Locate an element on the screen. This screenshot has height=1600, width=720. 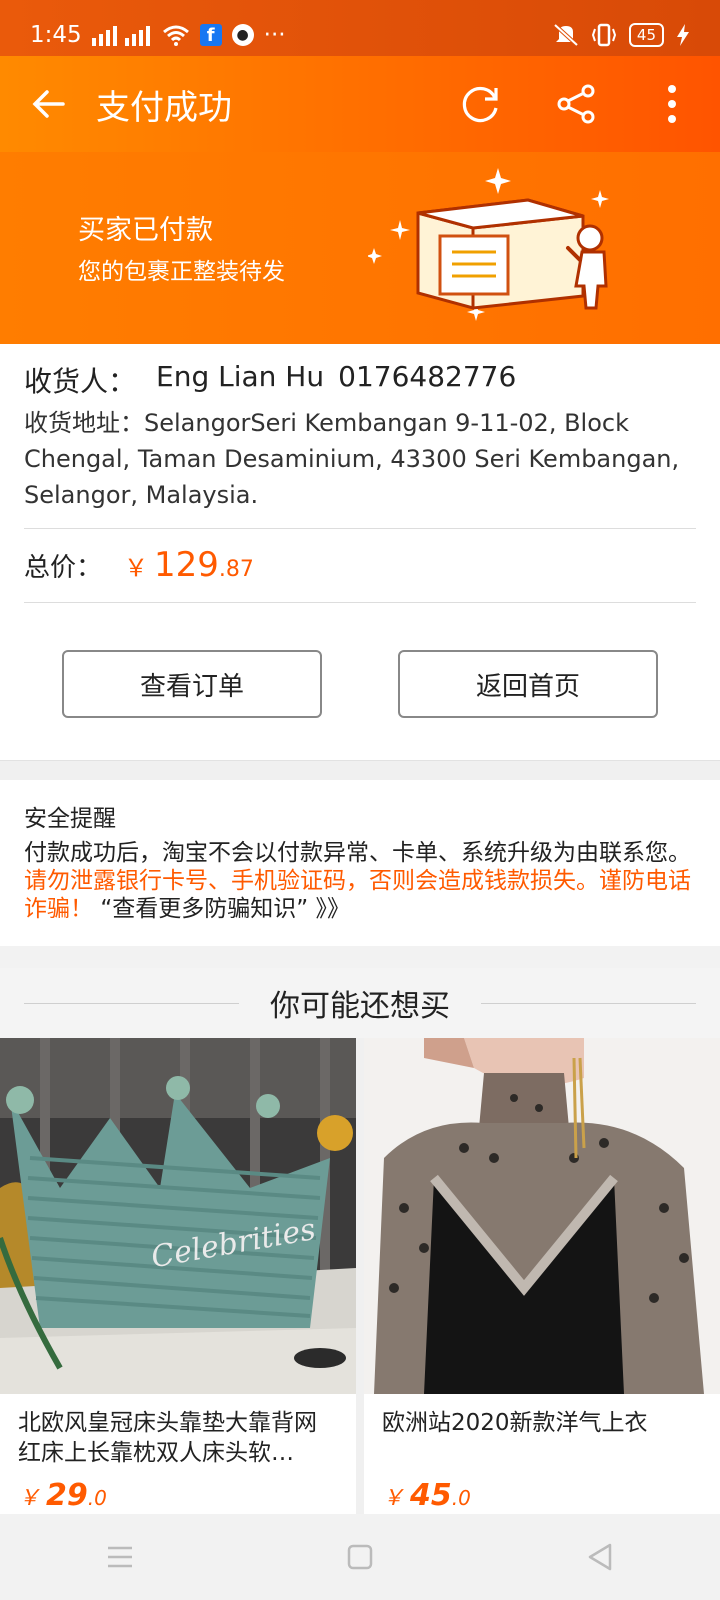
menu-nav-button is located at coordinates (120, 1557).